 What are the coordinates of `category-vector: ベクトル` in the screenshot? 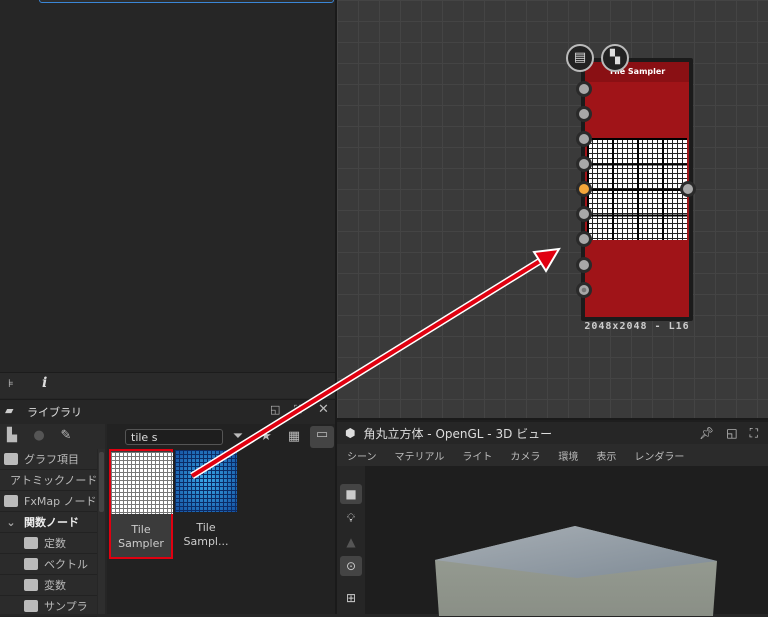 It's located at (48, 564).